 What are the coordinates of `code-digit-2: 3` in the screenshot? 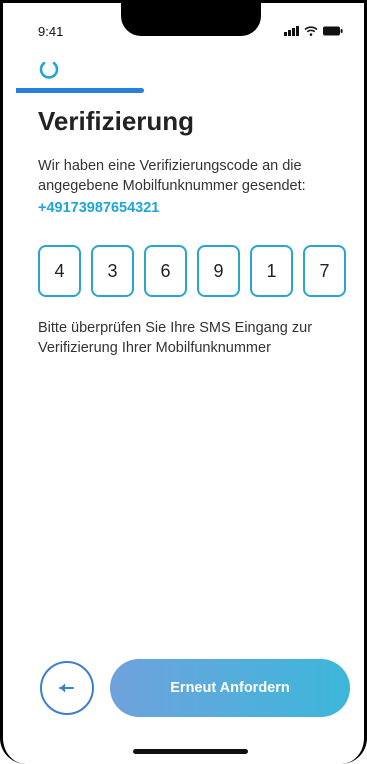 It's located at (112, 271).